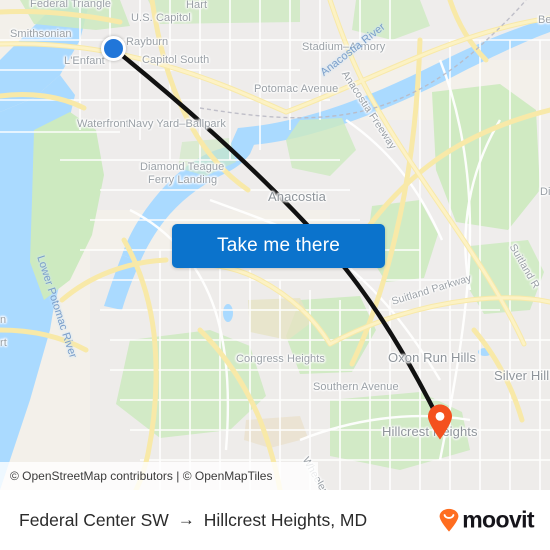 The width and height of the screenshot is (550, 550). I want to click on map-pin-icon, so click(440, 422).